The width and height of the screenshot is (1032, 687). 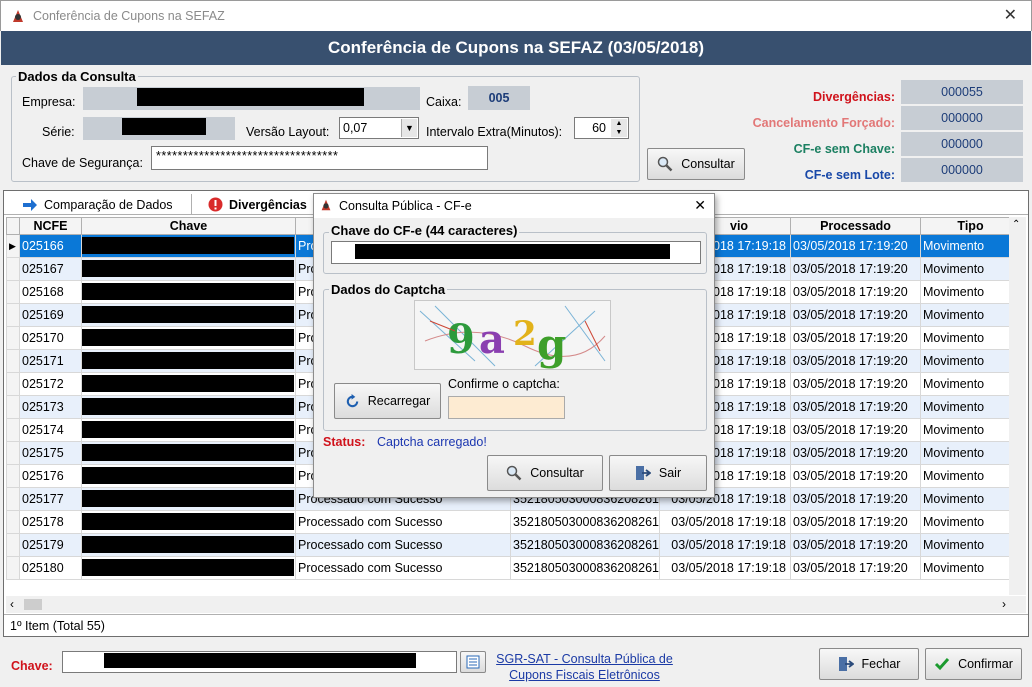 What do you see at coordinates (1004, 604) in the screenshot?
I see `scroll-right-icon: ›` at bounding box center [1004, 604].